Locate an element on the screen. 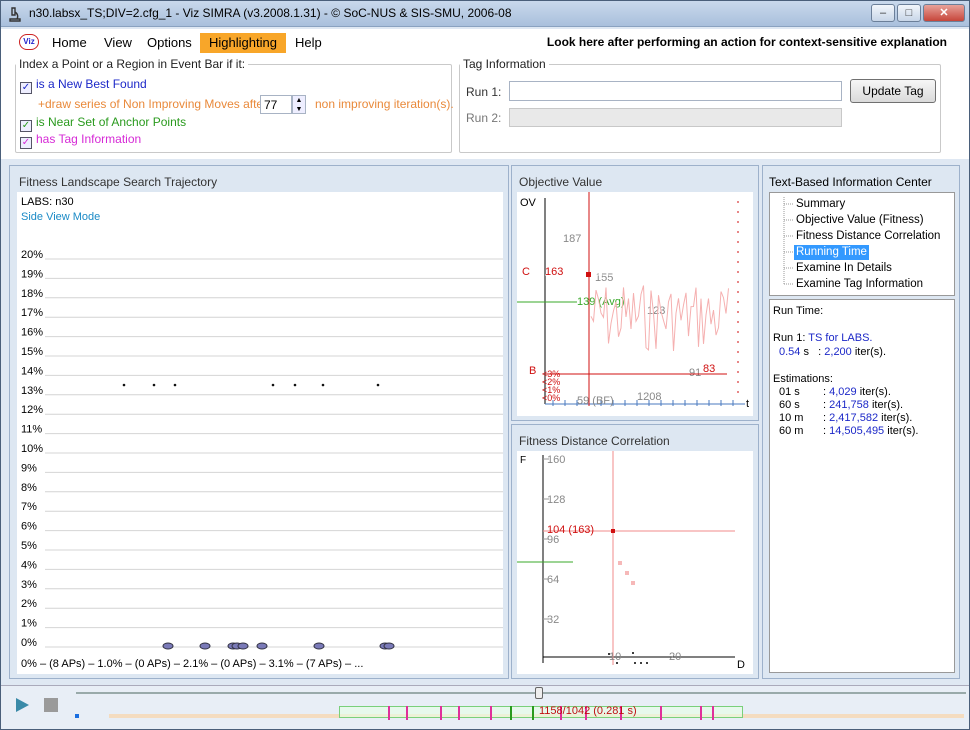  non-improving-suffix: non improving iteration(s). is located at coordinates (384, 104).